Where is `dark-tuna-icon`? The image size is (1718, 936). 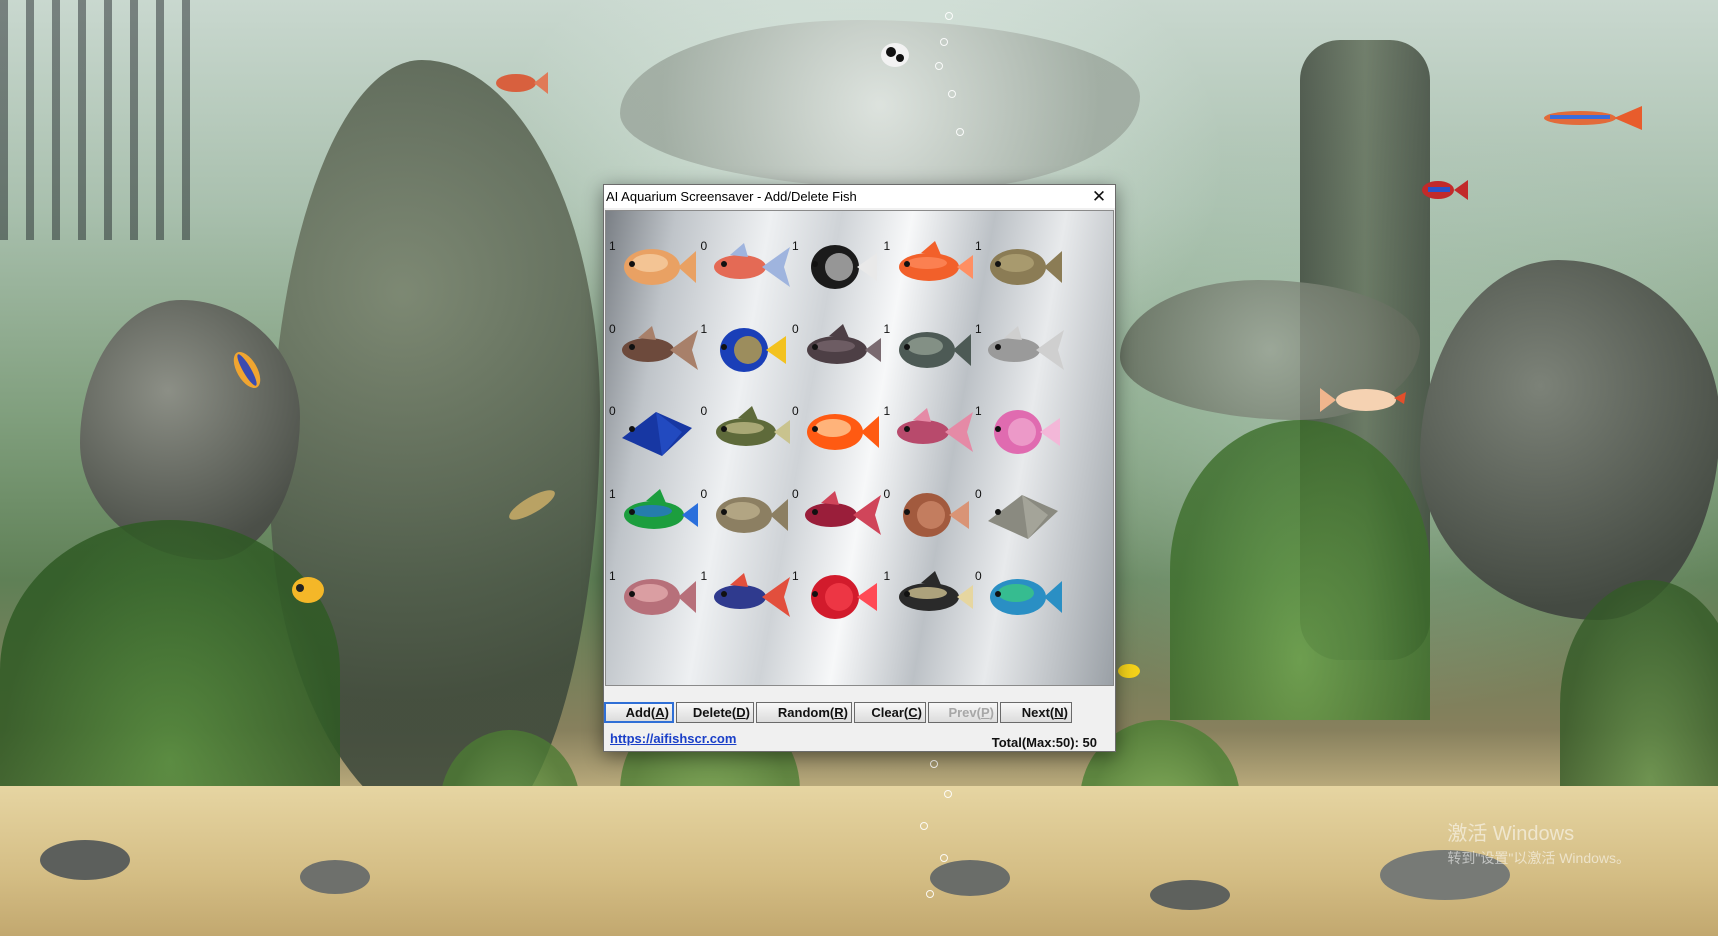
dark-tuna-icon is located at coordinates (844, 343).